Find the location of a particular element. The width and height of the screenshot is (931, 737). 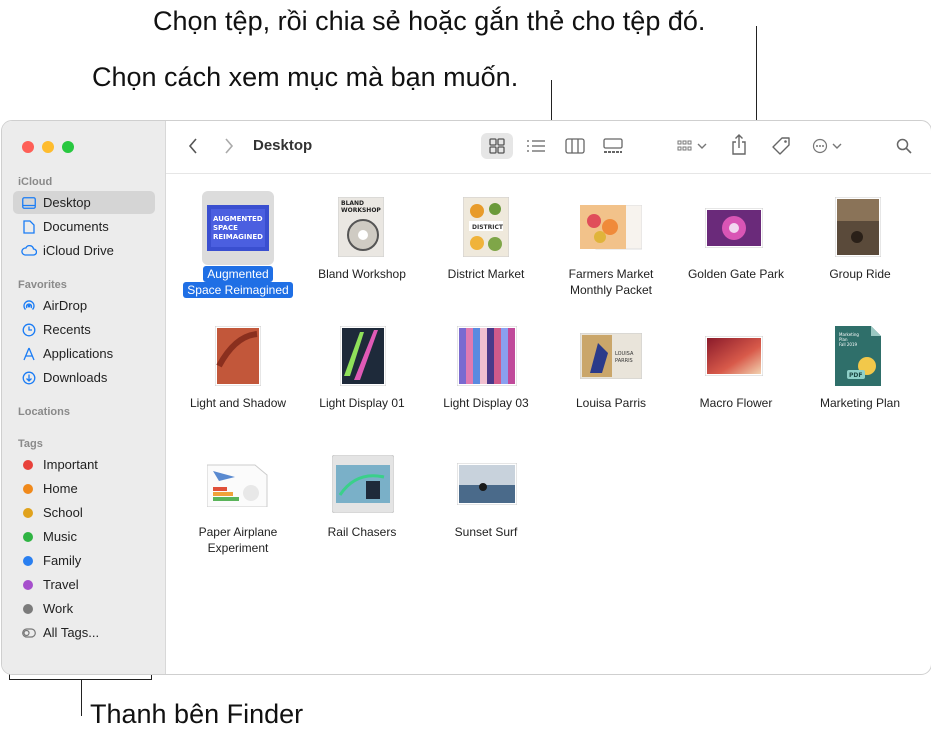

file-thumb-district-market: DISTRICT is located at coordinates (486, 227).